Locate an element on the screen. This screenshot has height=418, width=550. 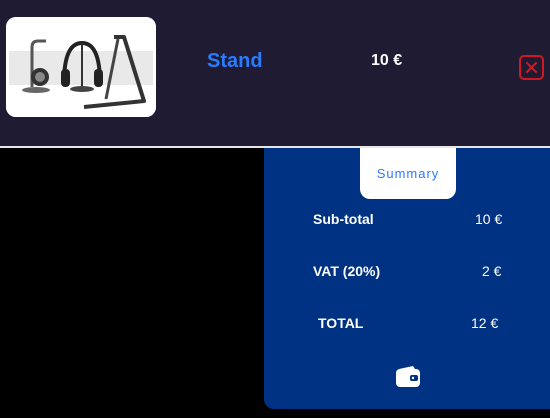
summary-tab: Summary is located at coordinates (408, 173).